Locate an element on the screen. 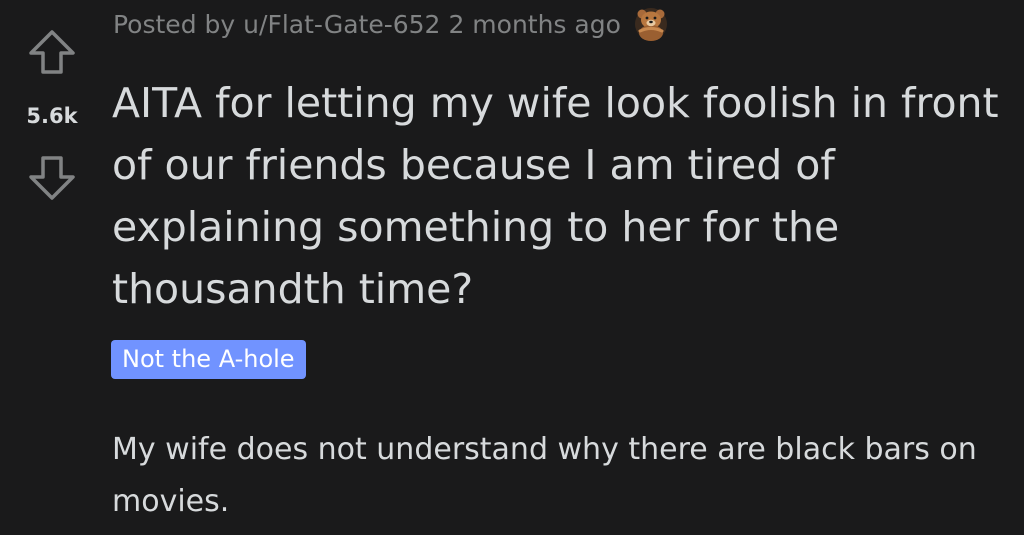 This screenshot has height=535, width=1024. post-meta: Posted by u/Flat-Gate-652 2 months ago is located at coordinates (391, 24).